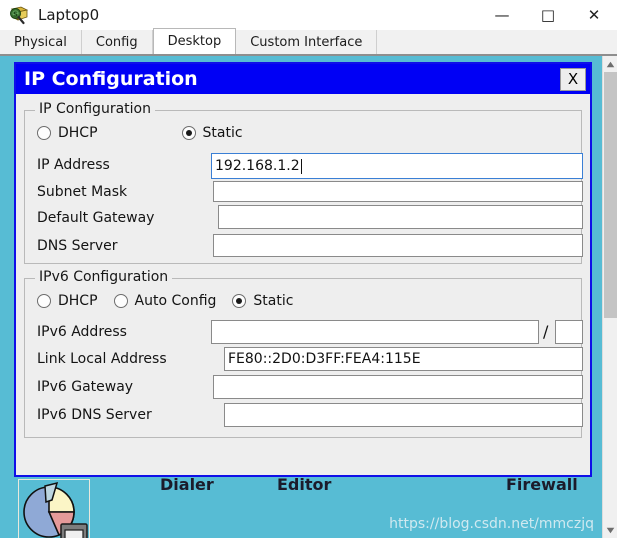 This screenshot has height=538, width=617. What do you see at coordinates (324, 359) in the screenshot?
I see `input-link-local-address-value: FE80::2D0:D3FF:FEA4:115E` at bounding box center [324, 359].